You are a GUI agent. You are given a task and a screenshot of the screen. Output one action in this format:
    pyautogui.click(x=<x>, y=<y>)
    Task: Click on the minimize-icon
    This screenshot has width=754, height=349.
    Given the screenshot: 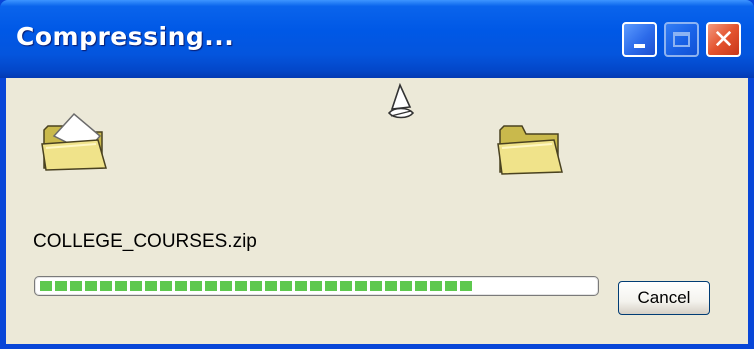 What is the action you would take?
    pyautogui.click(x=639, y=39)
    